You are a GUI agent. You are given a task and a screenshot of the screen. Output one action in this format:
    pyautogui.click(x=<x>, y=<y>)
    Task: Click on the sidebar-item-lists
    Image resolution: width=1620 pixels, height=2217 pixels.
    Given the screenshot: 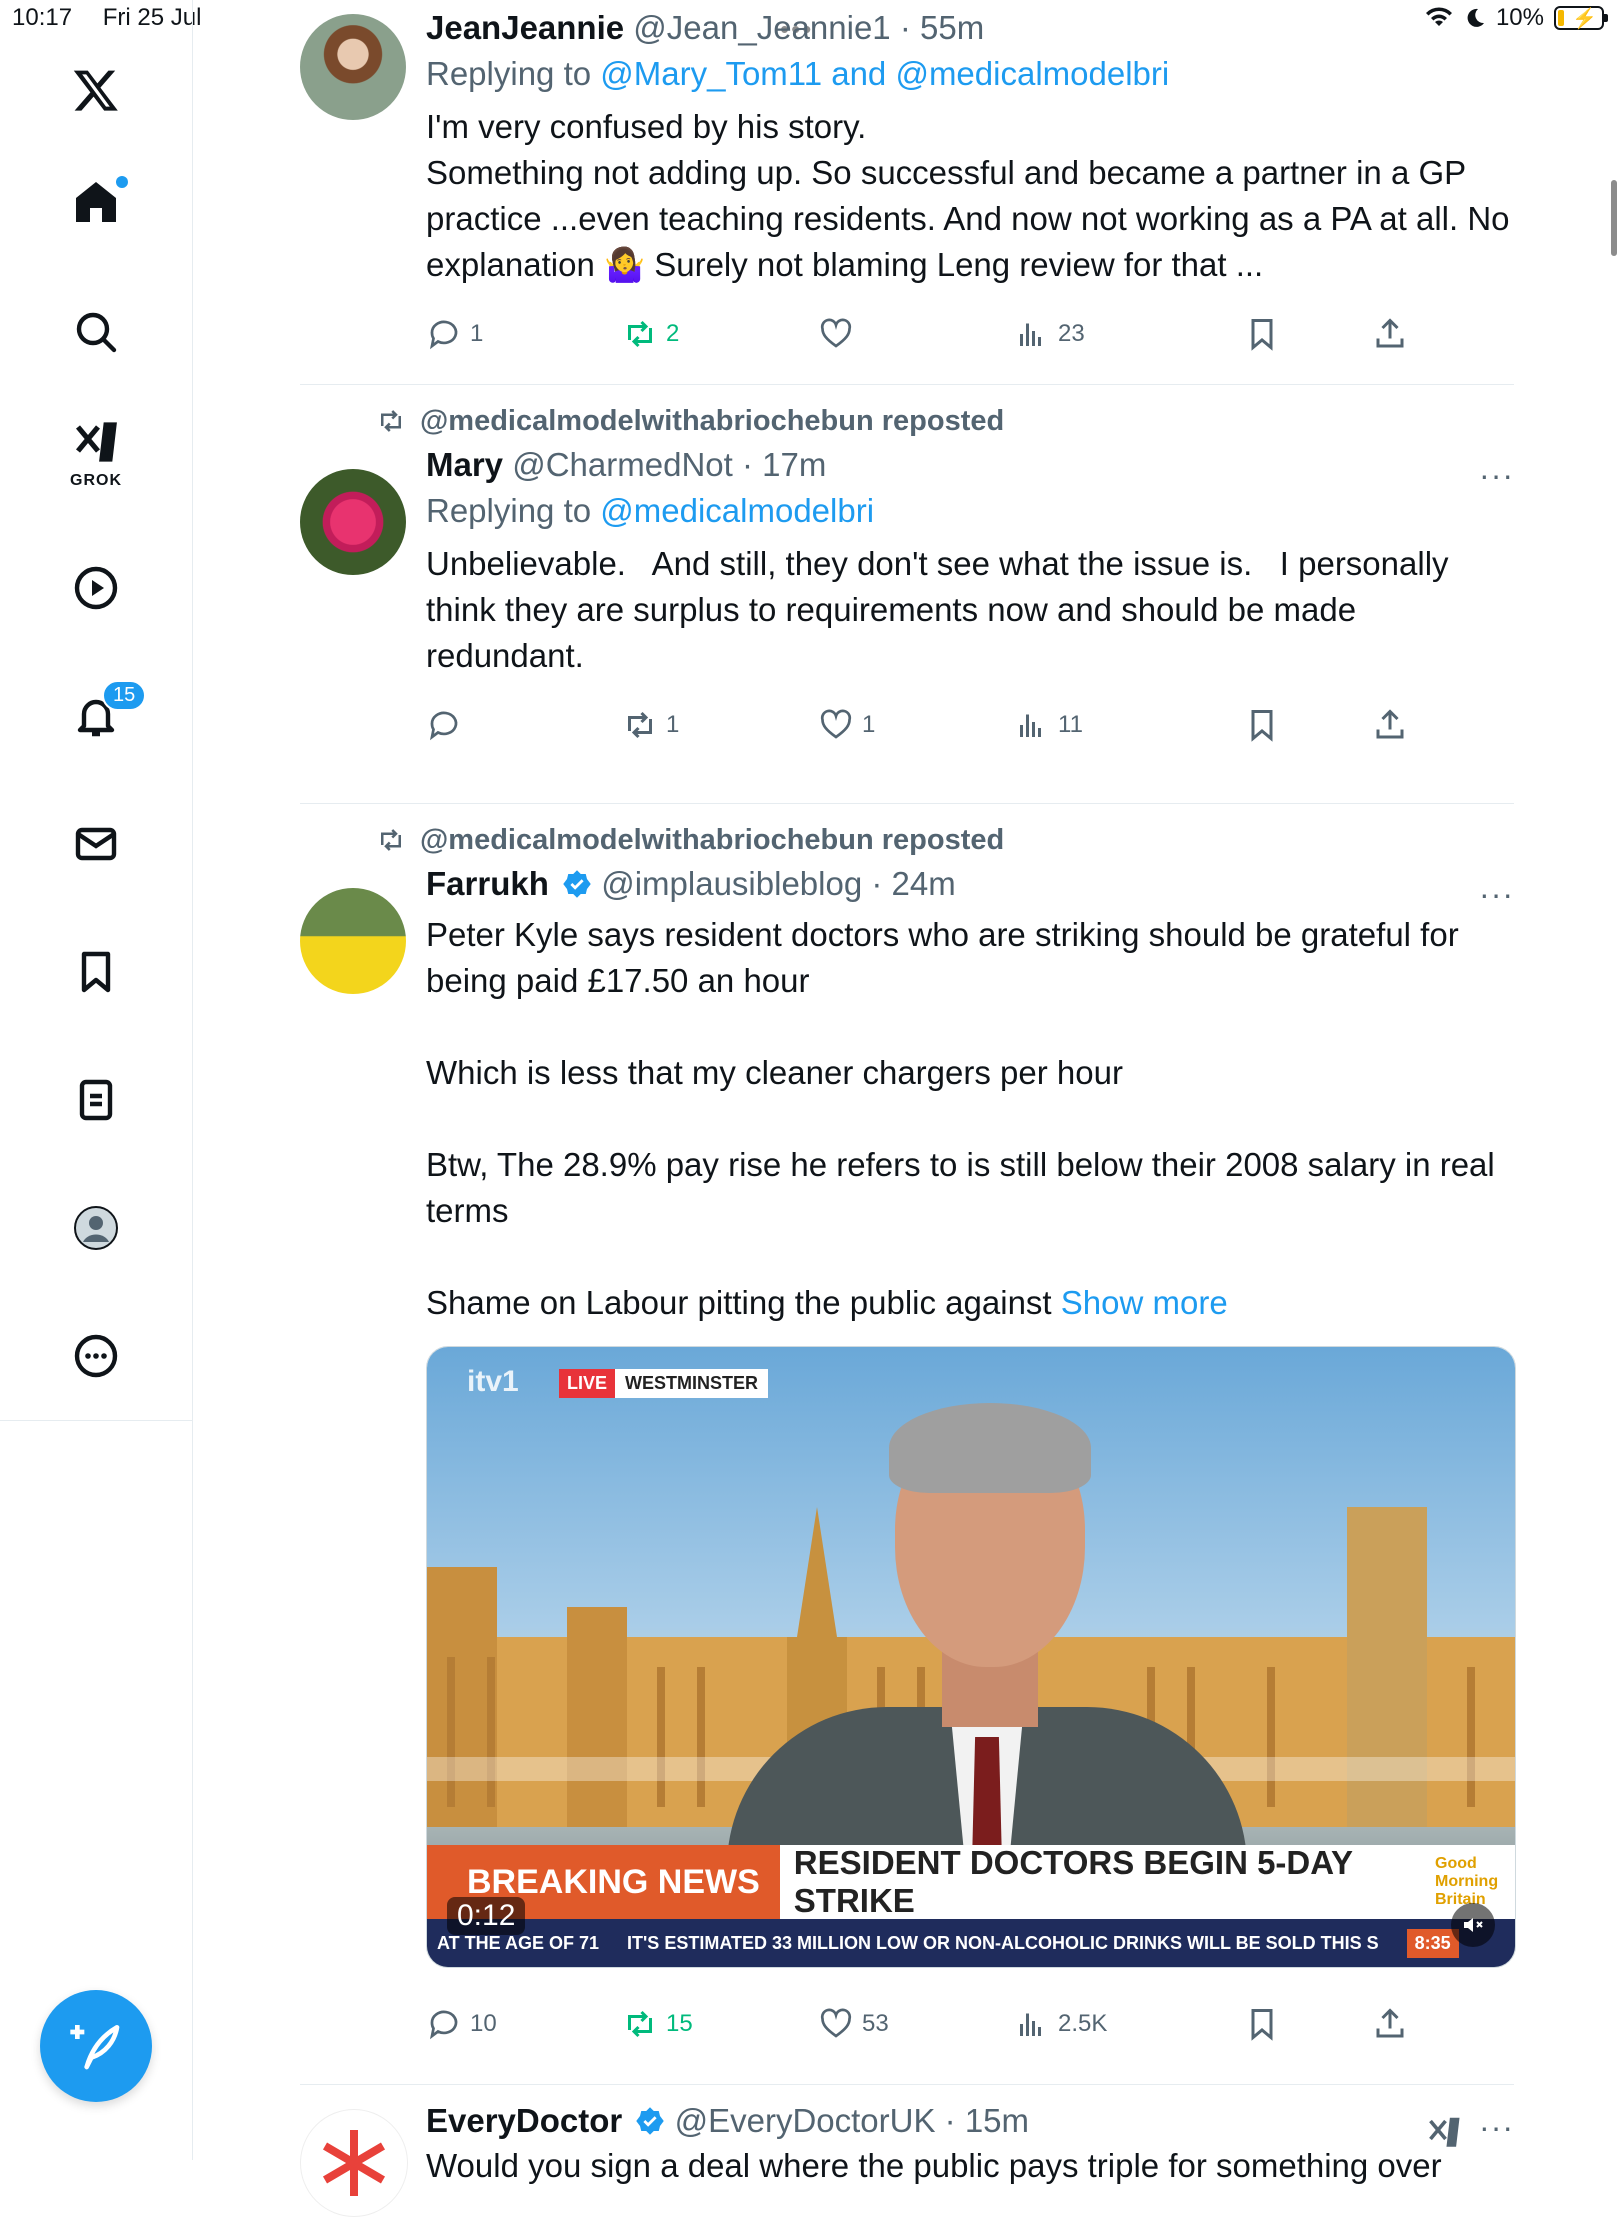 What is the action you would take?
    pyautogui.click(x=96, y=1100)
    